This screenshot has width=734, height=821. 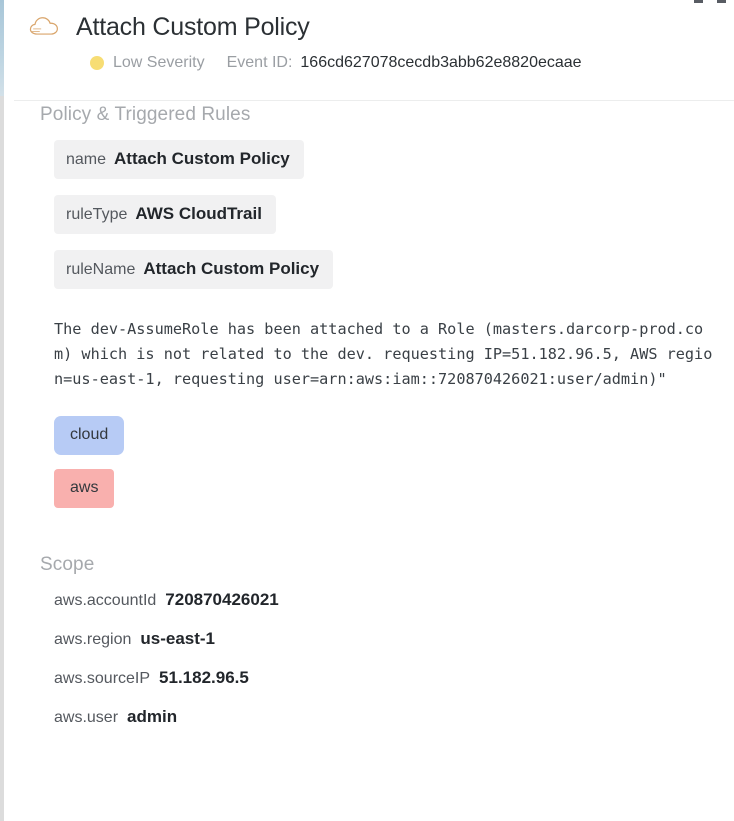 I want to click on rule-row: name Attach Custom Policy, so click(x=387, y=167).